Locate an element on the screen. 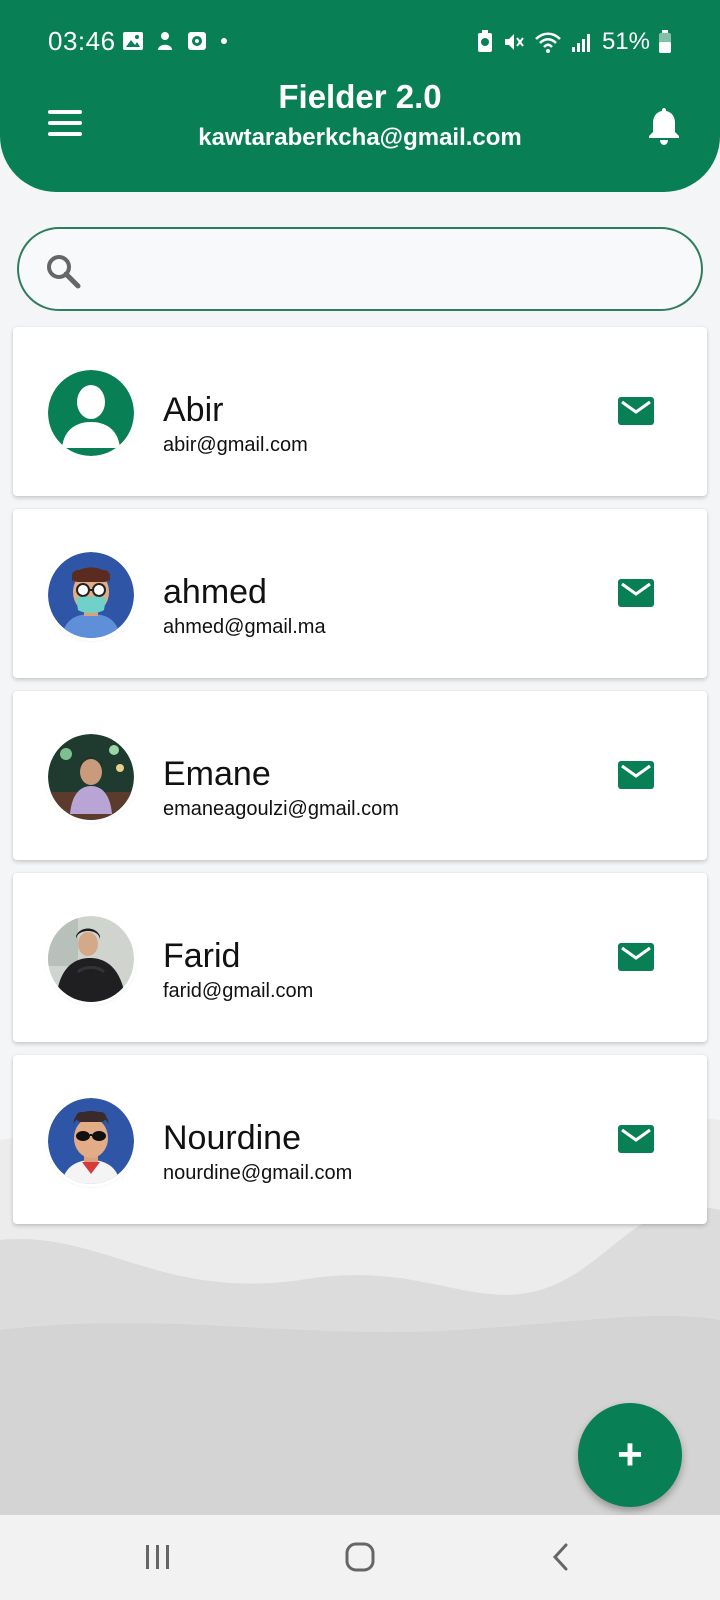  screenshot-icon is located at coordinates (197, 41).